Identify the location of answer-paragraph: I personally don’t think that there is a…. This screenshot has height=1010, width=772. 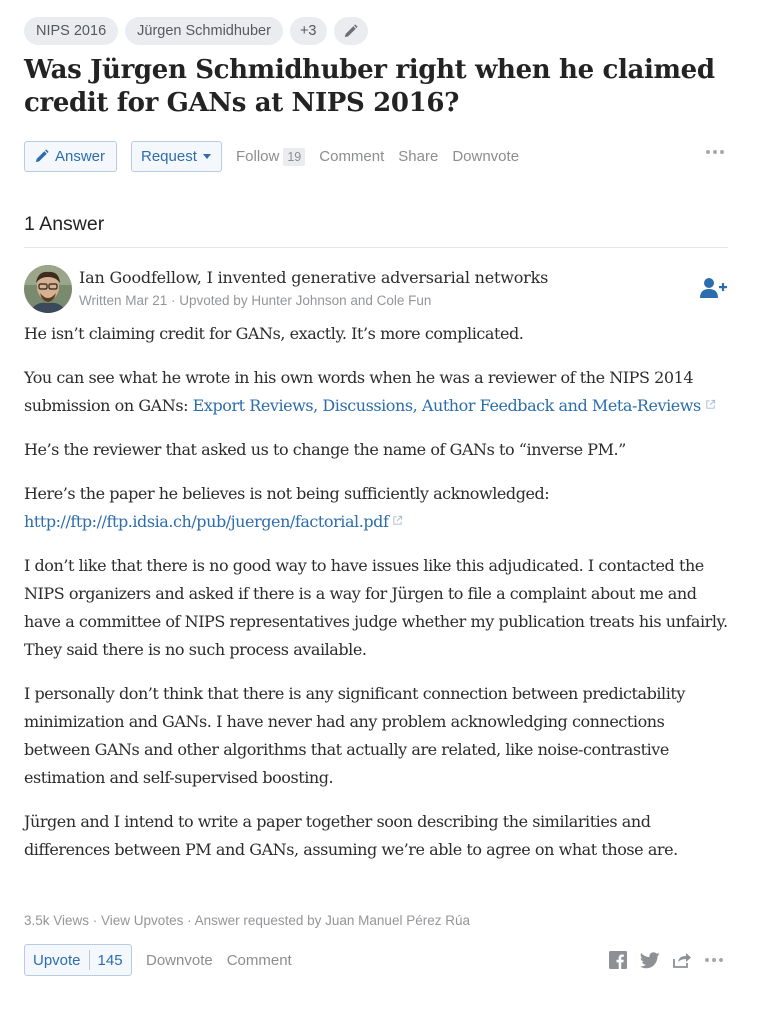
(354, 735).